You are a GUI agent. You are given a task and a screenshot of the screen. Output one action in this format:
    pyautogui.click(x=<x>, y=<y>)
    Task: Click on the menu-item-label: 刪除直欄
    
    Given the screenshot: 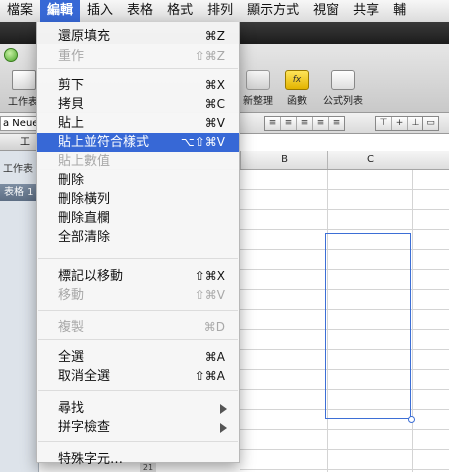 What is the action you would take?
    pyautogui.click(x=84, y=218)
    